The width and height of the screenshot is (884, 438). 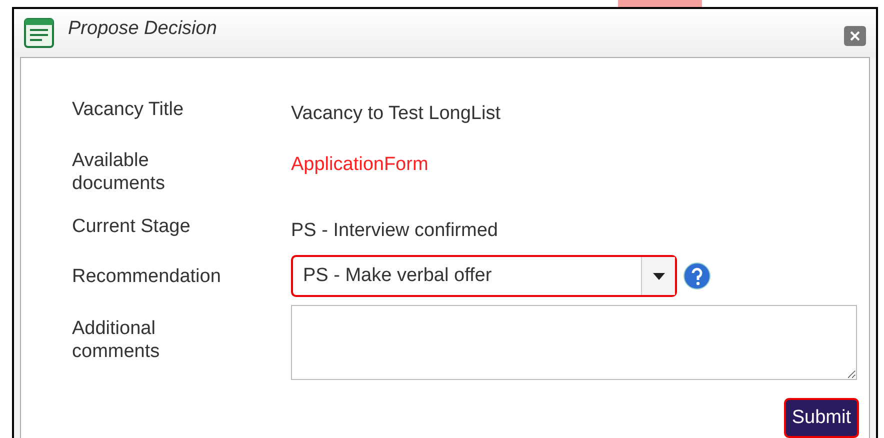 What do you see at coordinates (394, 230) in the screenshot?
I see `field-value: PS - Interview confirmed` at bounding box center [394, 230].